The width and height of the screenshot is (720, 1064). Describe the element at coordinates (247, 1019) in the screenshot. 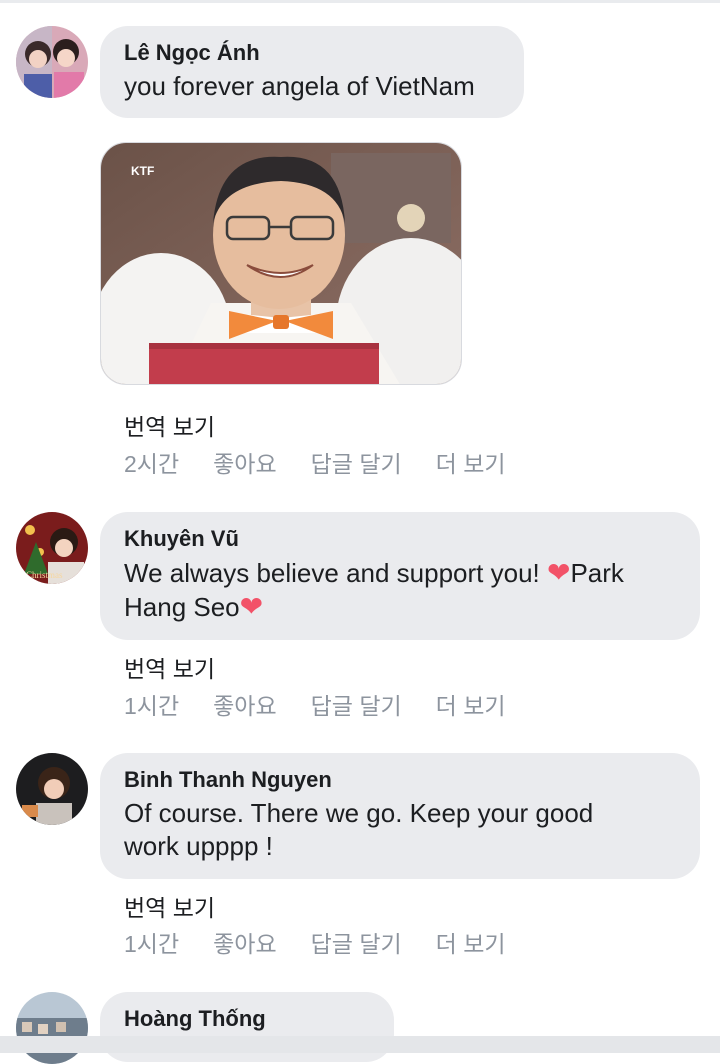

I see `comment-author: Hoàng Thống` at that location.